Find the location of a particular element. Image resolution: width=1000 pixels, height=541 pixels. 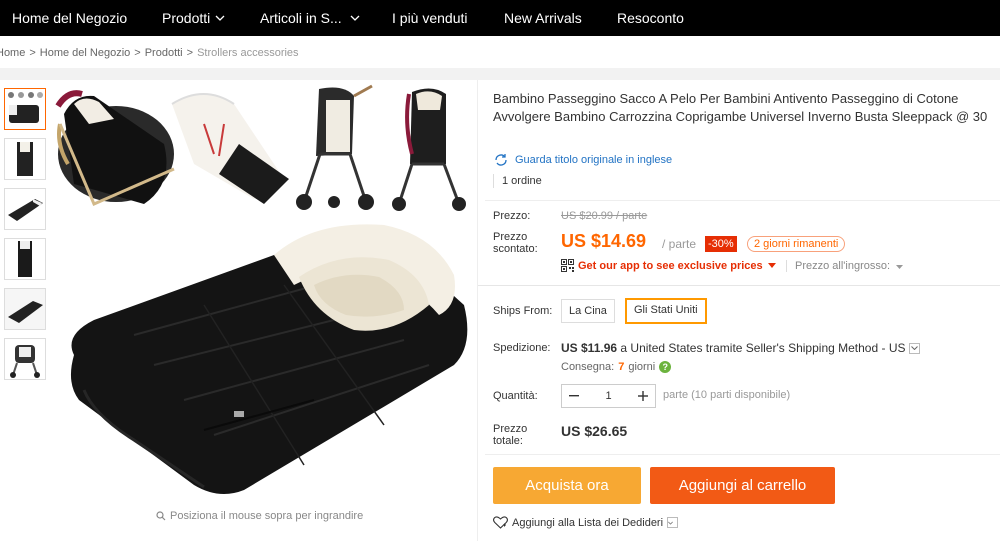

add-to-cart-button: Aggiungi al carrello is located at coordinates (742, 485).